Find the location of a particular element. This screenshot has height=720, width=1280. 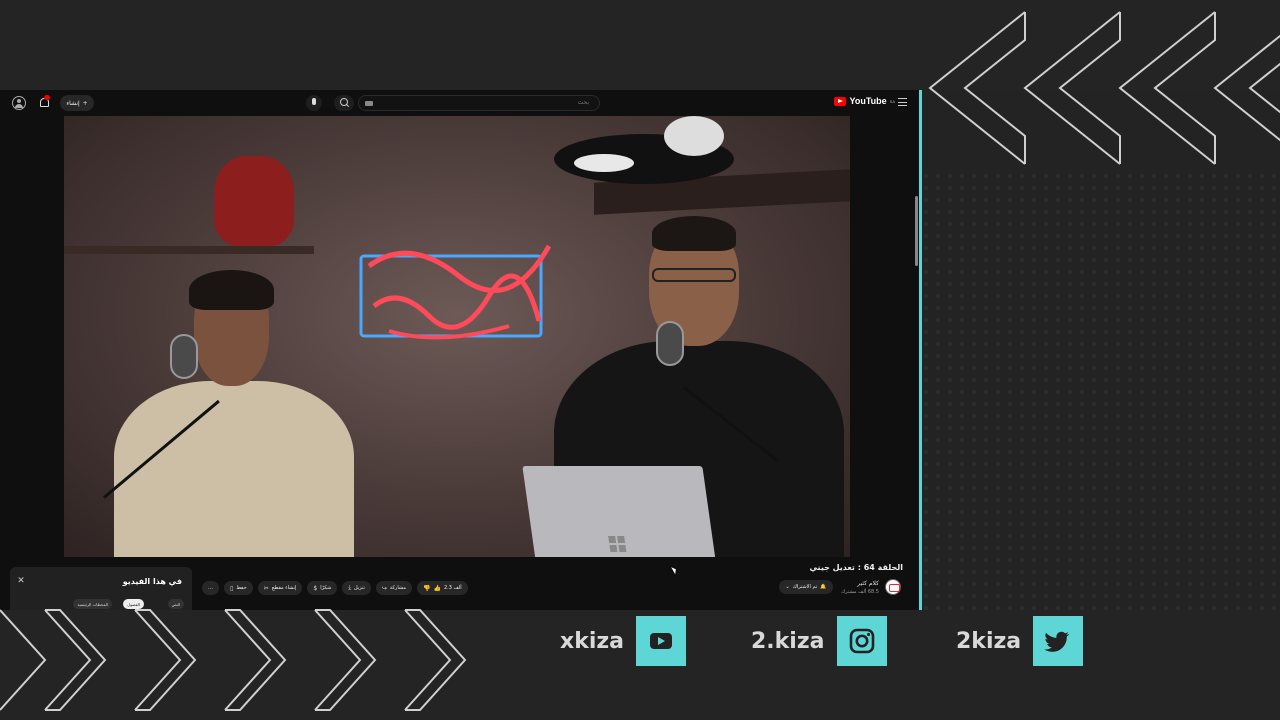

scrollbar is located at coordinates (916, 363).